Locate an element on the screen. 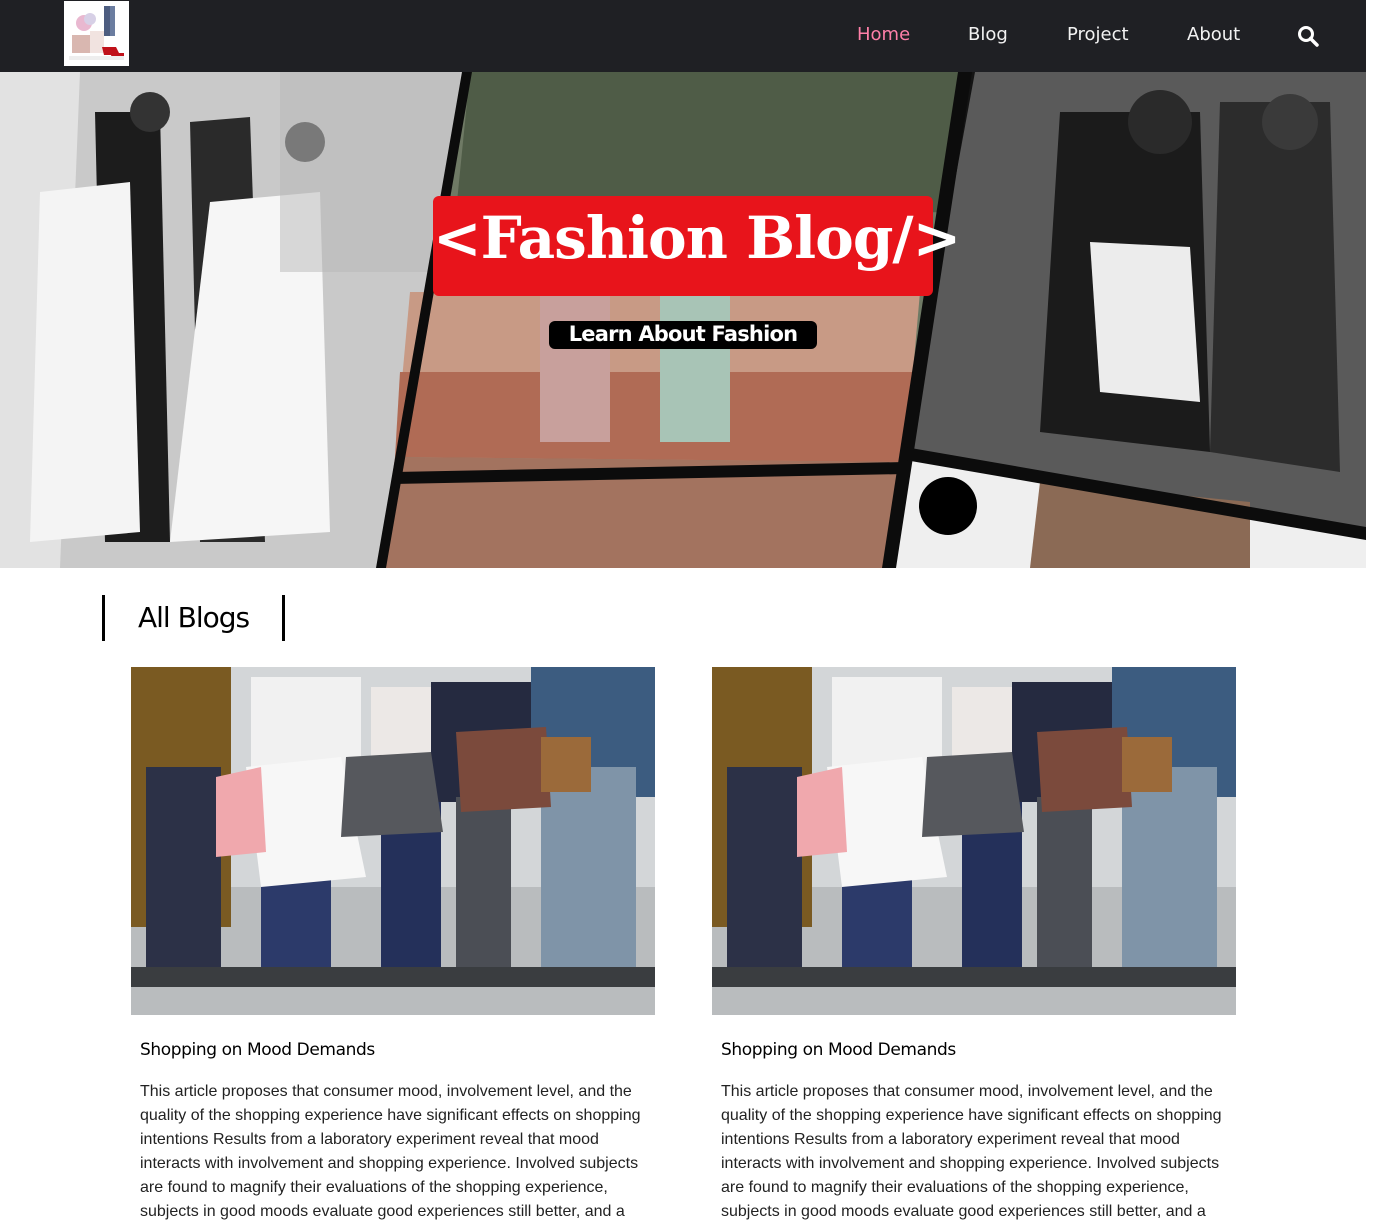  section-heading-label: All Blogs is located at coordinates (194, 617).